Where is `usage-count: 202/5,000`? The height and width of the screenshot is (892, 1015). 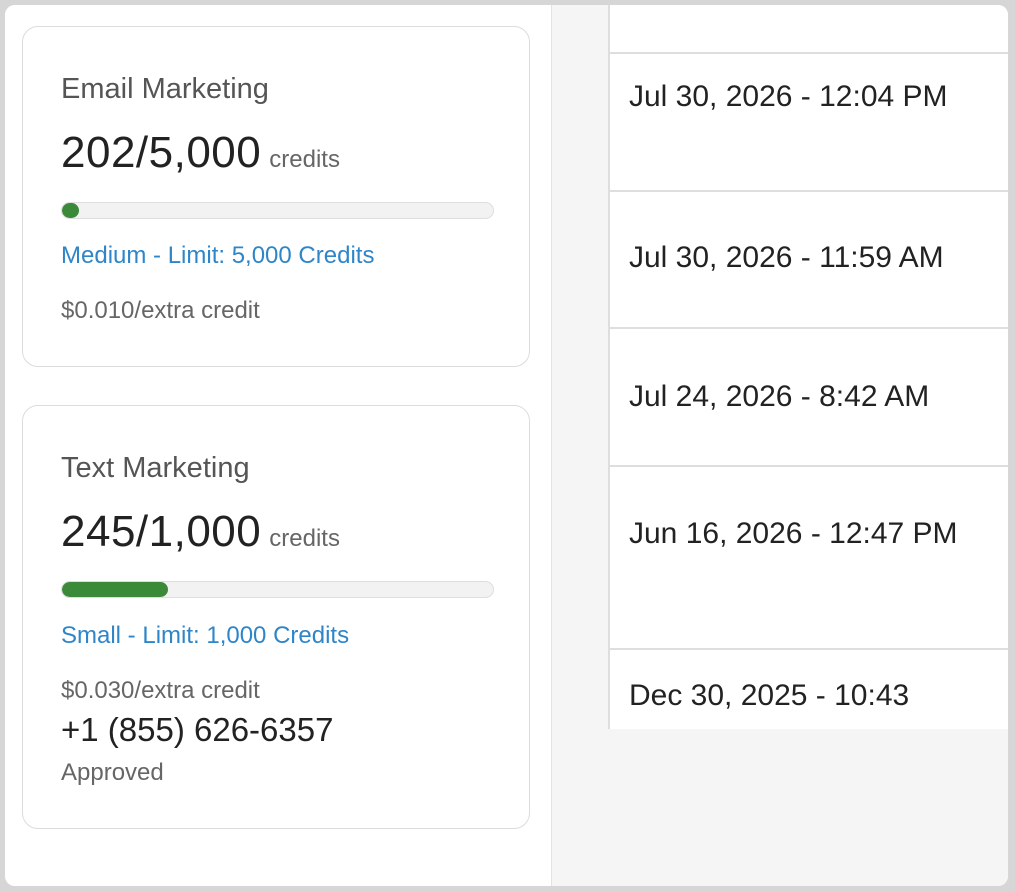
usage-count: 202/5,000 is located at coordinates (161, 152).